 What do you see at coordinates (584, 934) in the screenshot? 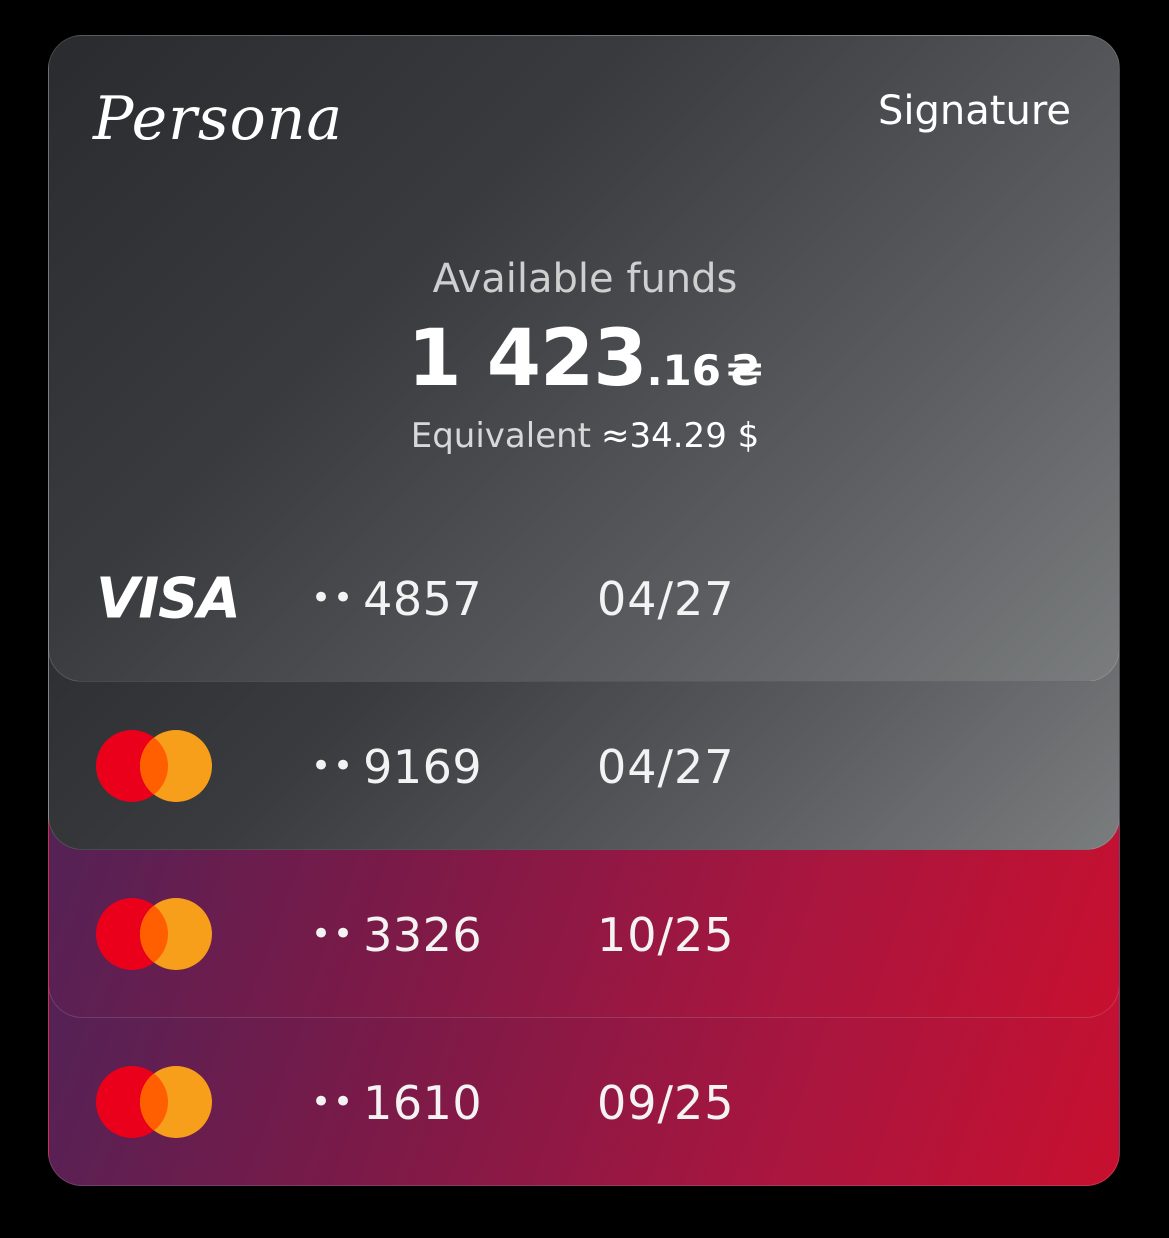
I see `card-row: •• 3326 10/25` at bounding box center [584, 934].